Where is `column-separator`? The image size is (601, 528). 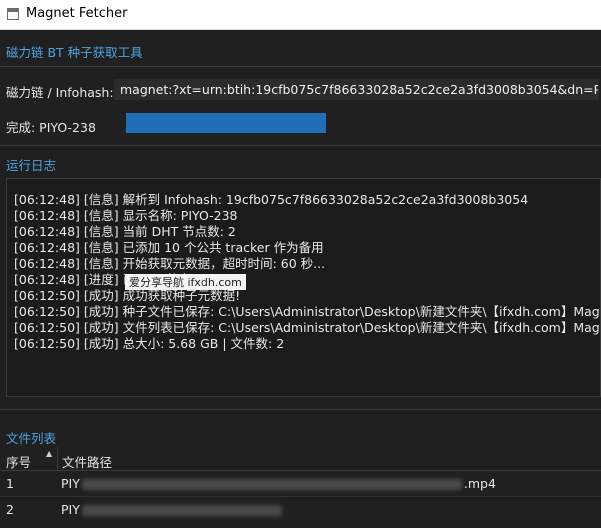 column-separator is located at coordinates (57, 459).